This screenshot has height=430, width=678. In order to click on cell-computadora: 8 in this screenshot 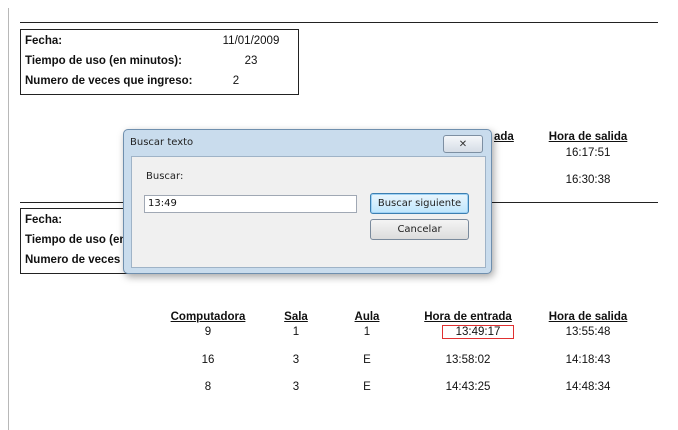, I will do `click(208, 387)`.